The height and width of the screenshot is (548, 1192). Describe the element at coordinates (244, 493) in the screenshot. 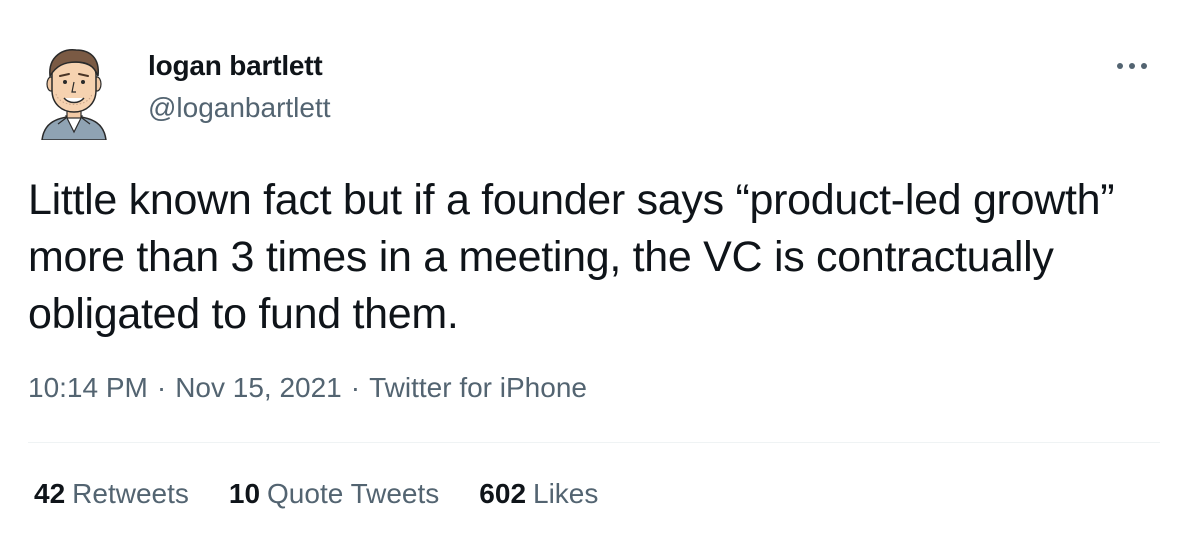

I see `quote-tweets-count: 10` at that location.